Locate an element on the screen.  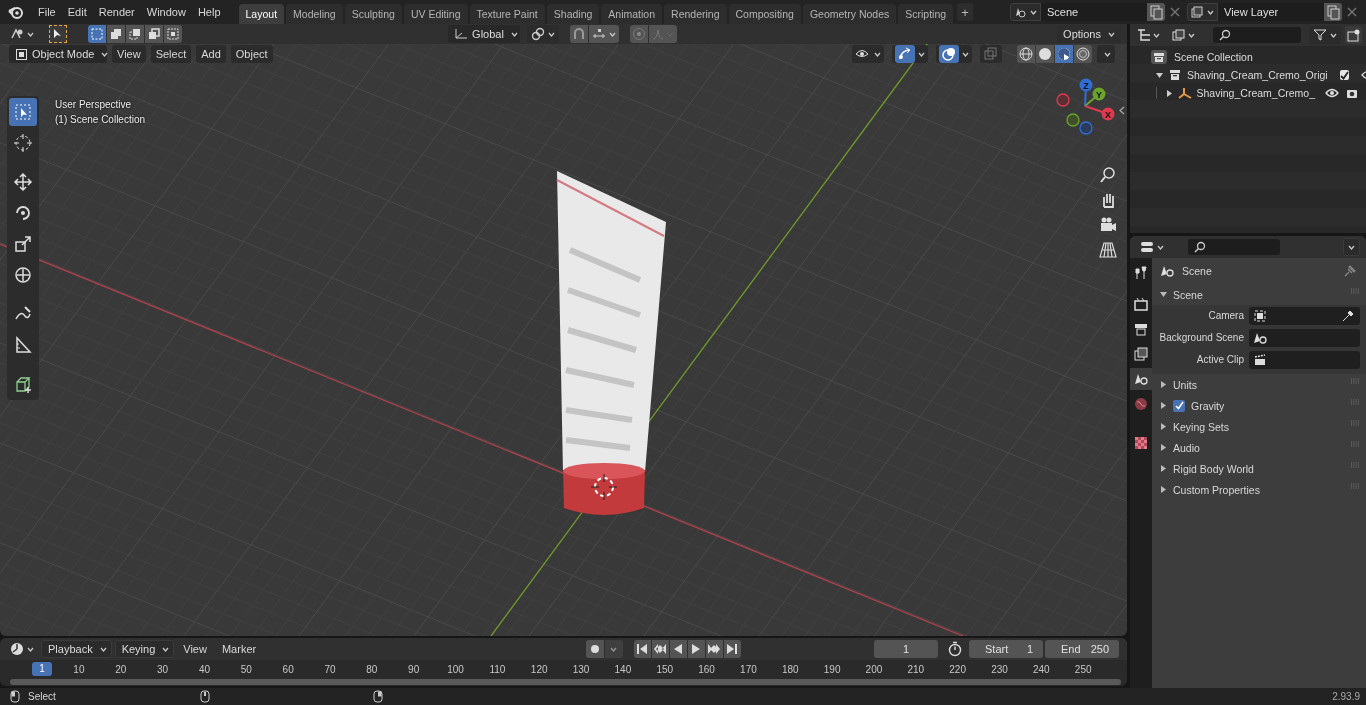
outliner-item: Shaving_Cream_Cremo_ is located at coordinates (1255, 93).